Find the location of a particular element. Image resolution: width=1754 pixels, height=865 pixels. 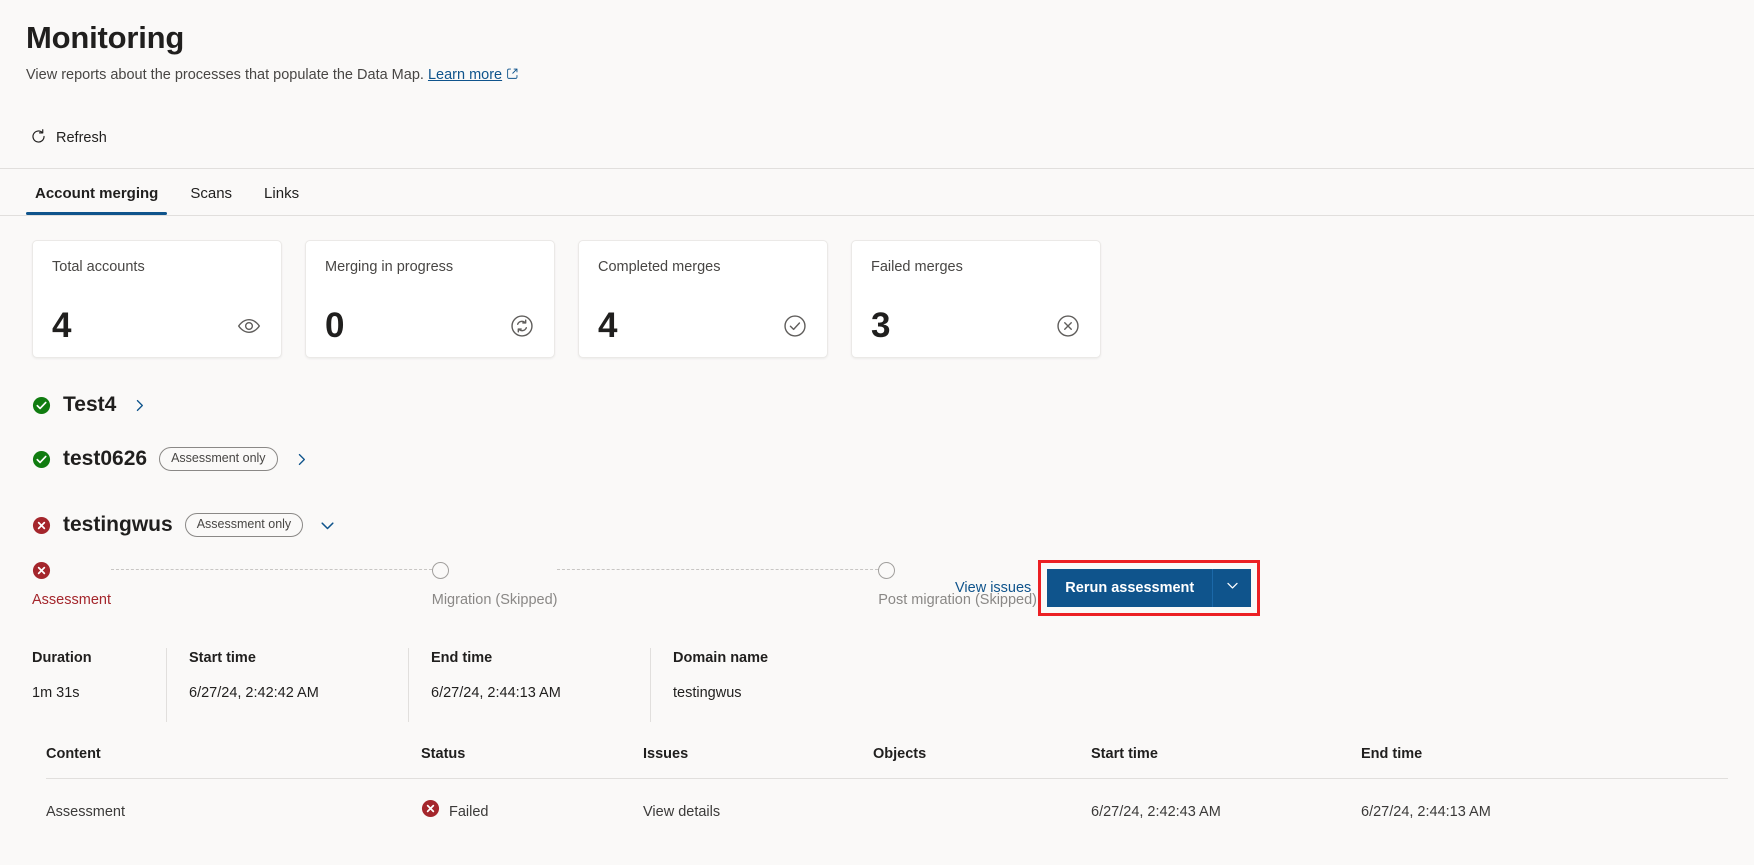

cell-start-time: 6/27/24, 2:42:43 AM is located at coordinates (1156, 812).